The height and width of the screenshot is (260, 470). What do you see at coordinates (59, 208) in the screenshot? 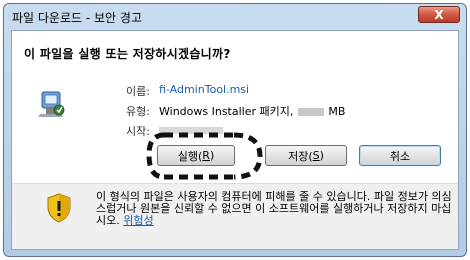
I see `shield-warning-icon` at bounding box center [59, 208].